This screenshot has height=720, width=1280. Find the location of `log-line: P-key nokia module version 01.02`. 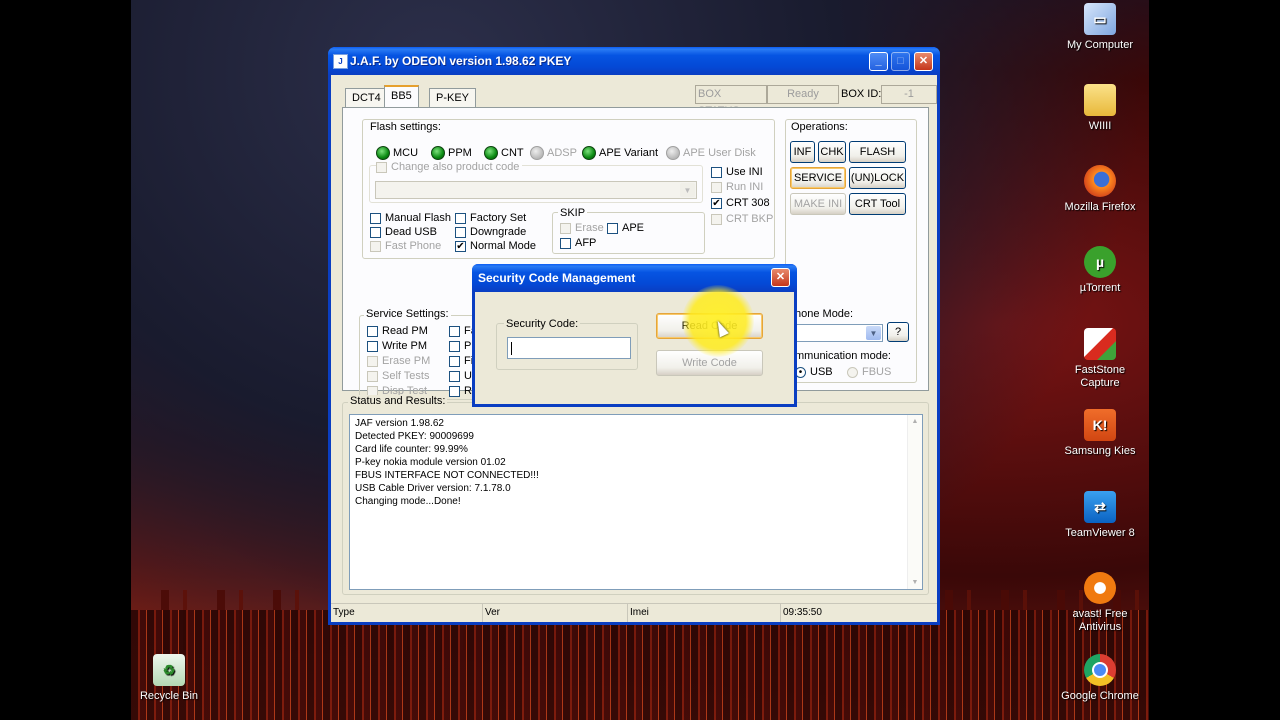

log-line: P-key nokia module version 01.02 is located at coordinates (430, 462).